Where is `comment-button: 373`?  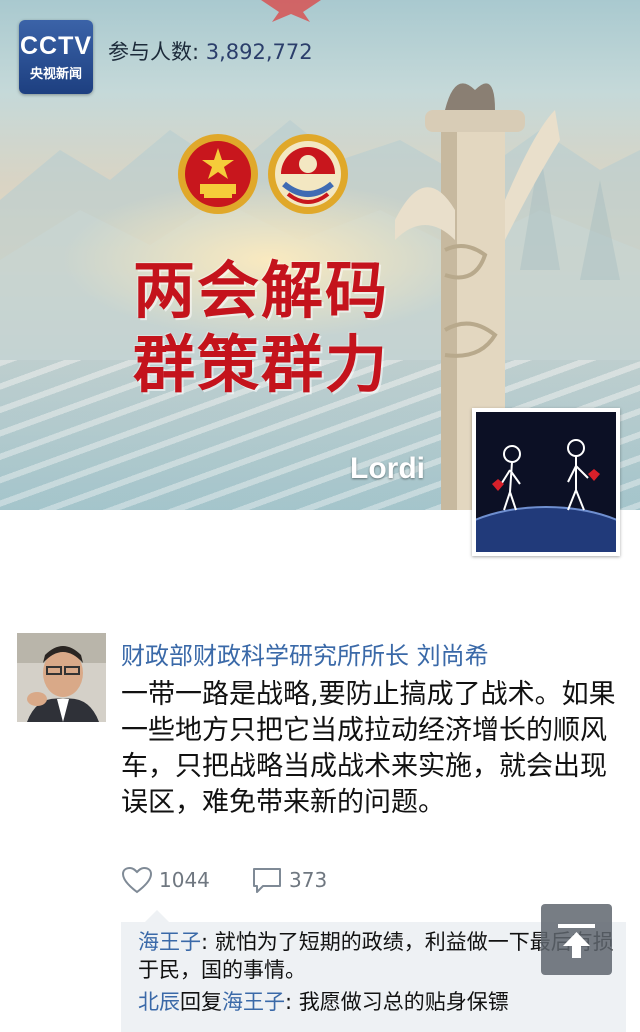
comment-button: 373 is located at coordinates (289, 880).